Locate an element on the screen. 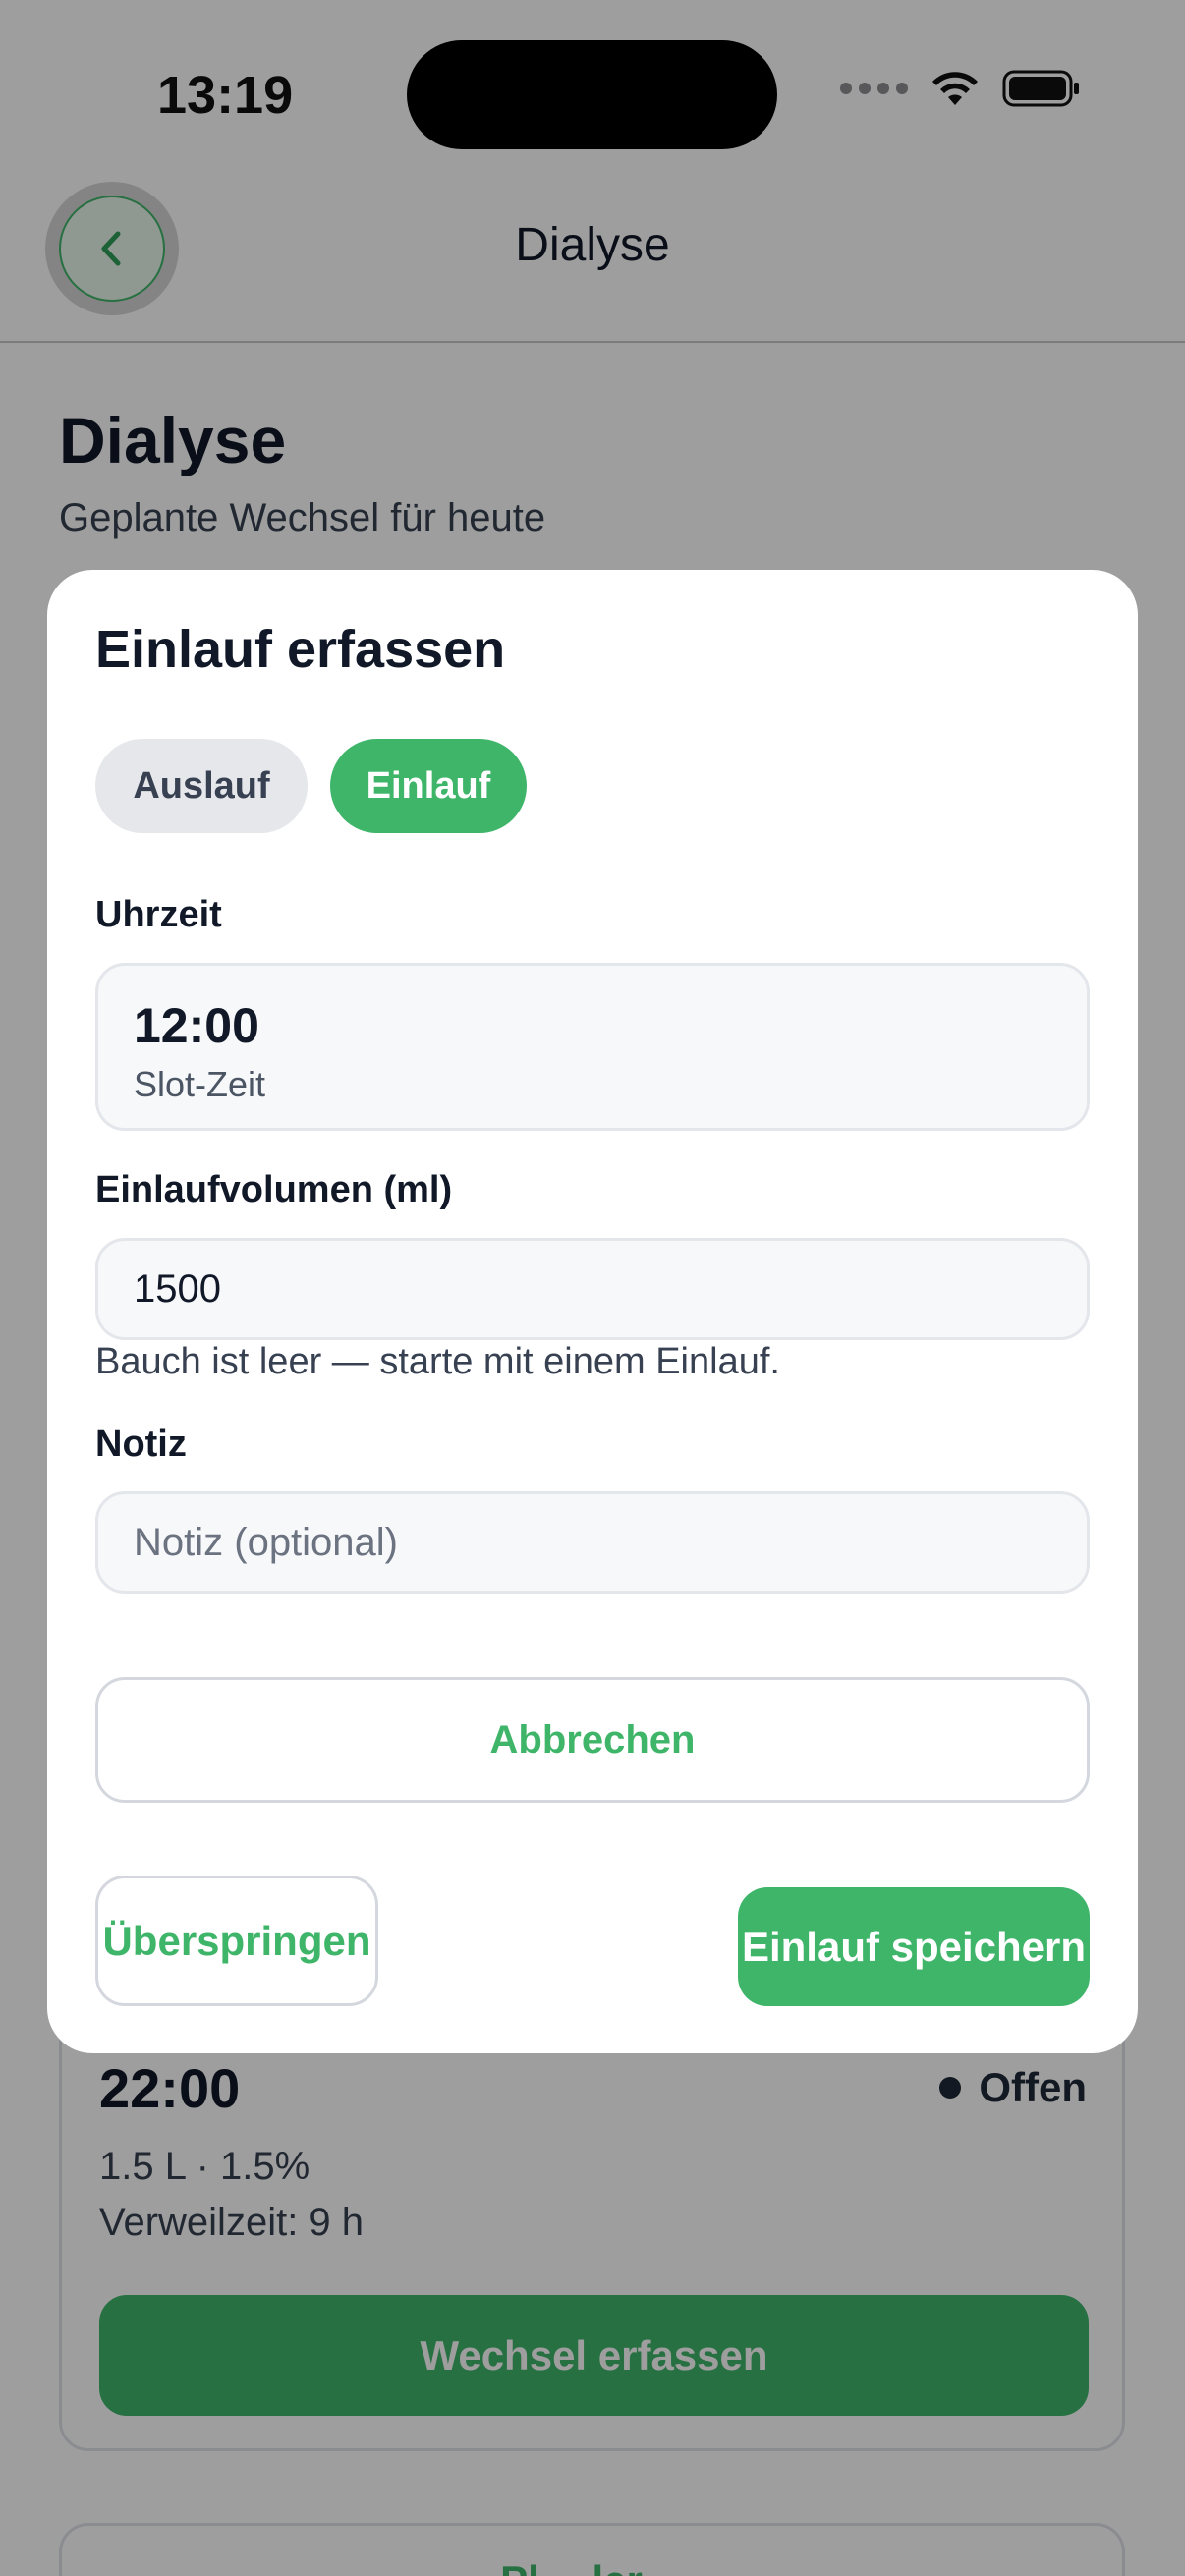 This screenshot has width=1185, height=2576. time-picker: 12:00 Slot-Zeit is located at coordinates (592, 1047).